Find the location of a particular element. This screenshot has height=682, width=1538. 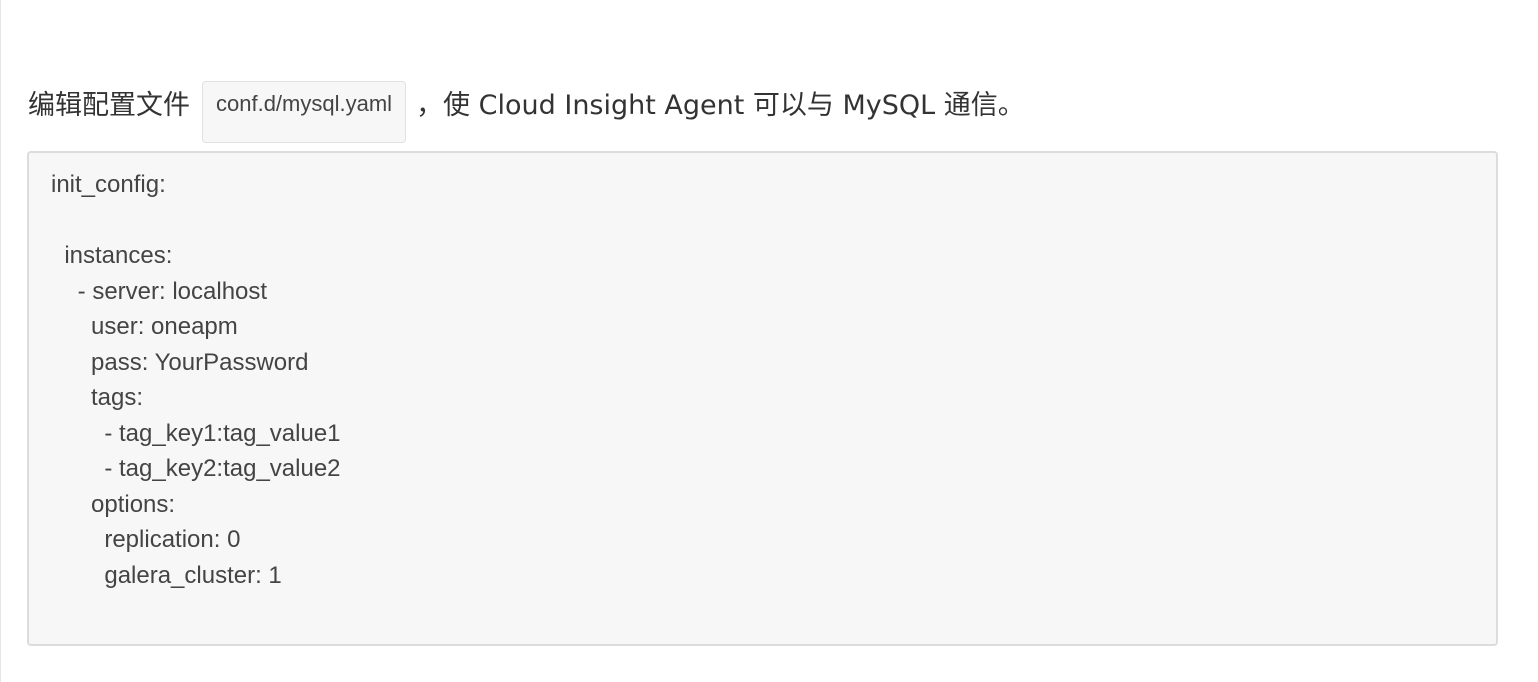

code-line: init_config: is located at coordinates (108, 184).